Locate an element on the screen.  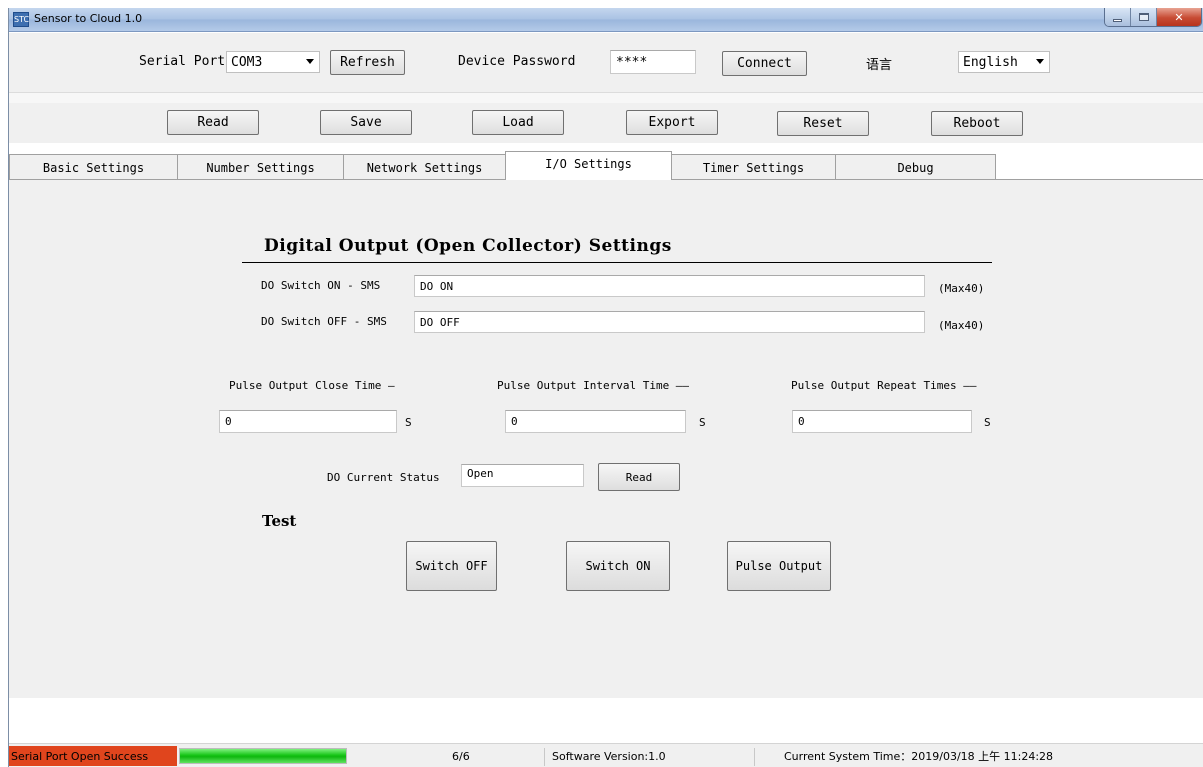
switch-on-button: Switch ON is located at coordinates (618, 566).